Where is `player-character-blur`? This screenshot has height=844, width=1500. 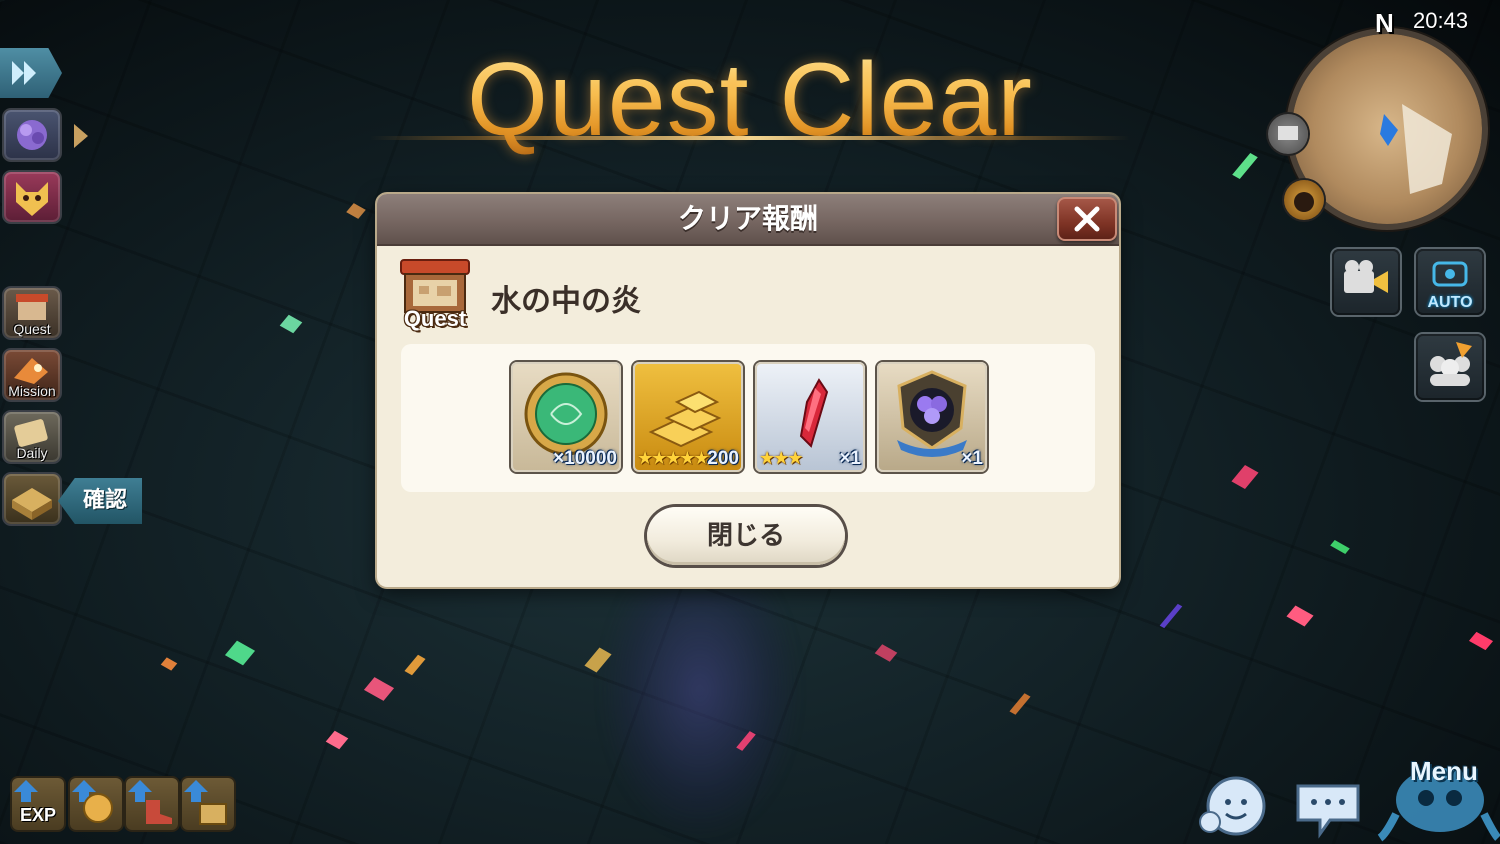 player-character-blur is located at coordinates (700, 715).